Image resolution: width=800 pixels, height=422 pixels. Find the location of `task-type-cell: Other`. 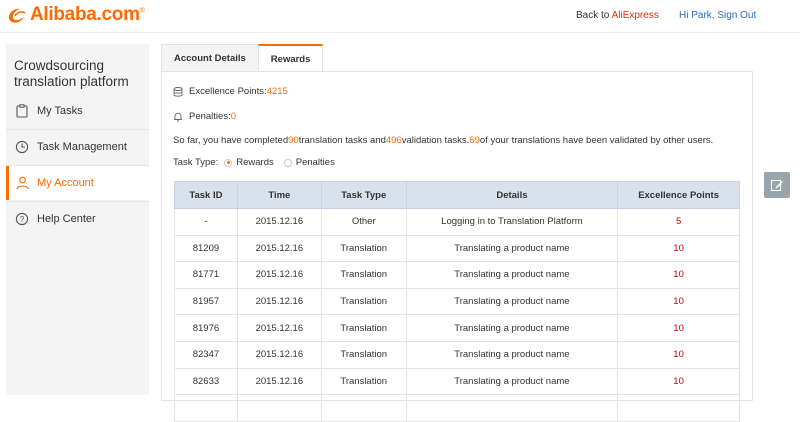

task-type-cell: Other is located at coordinates (363, 222).